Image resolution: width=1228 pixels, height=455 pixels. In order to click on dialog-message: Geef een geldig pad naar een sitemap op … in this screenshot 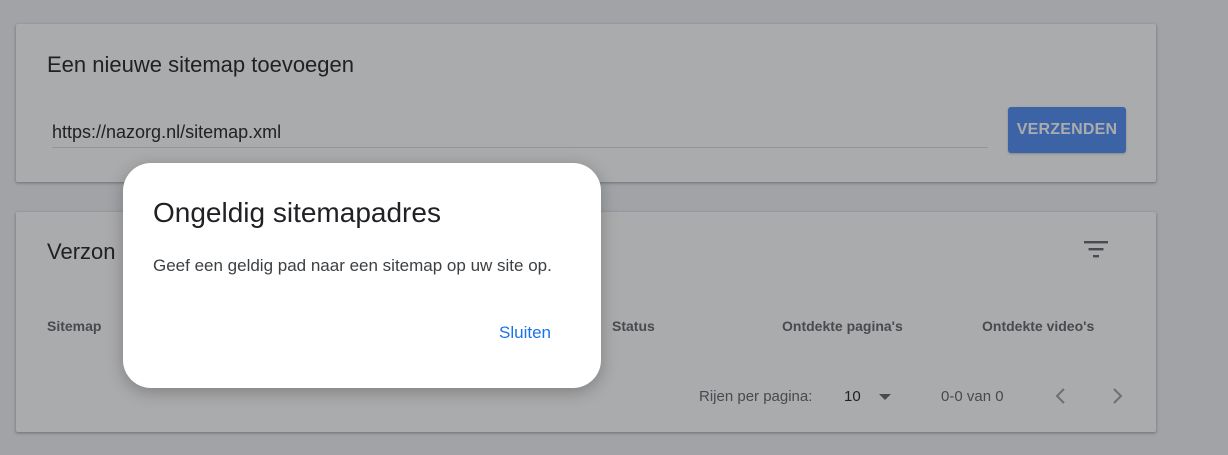, I will do `click(352, 265)`.